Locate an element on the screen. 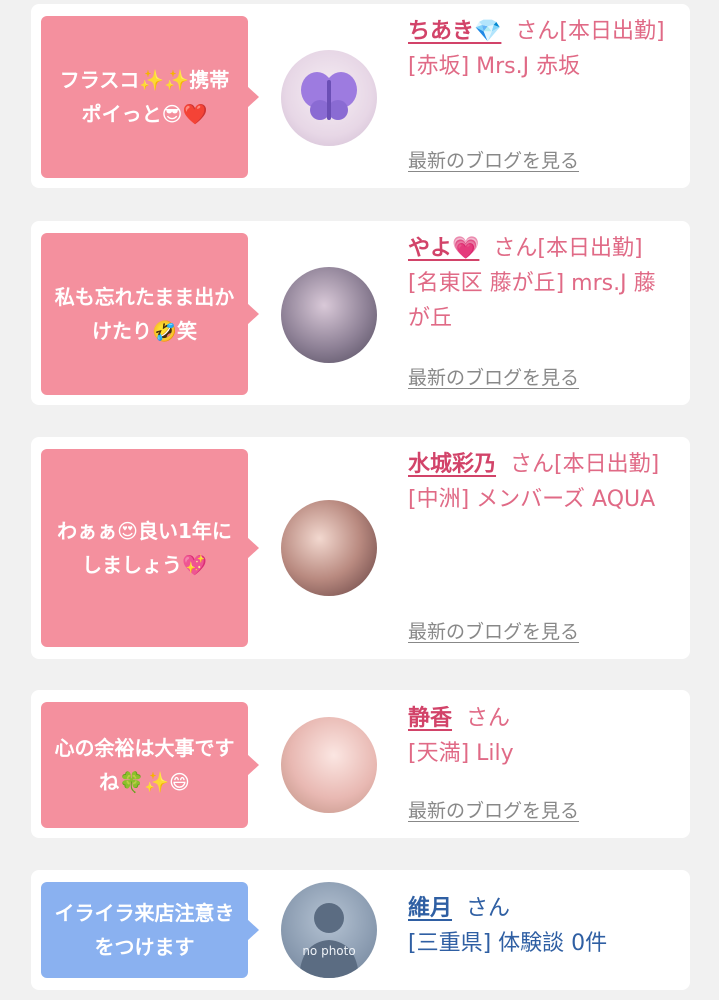  user-info: 静香 さん [天満] Lily is located at coordinates (542, 736).